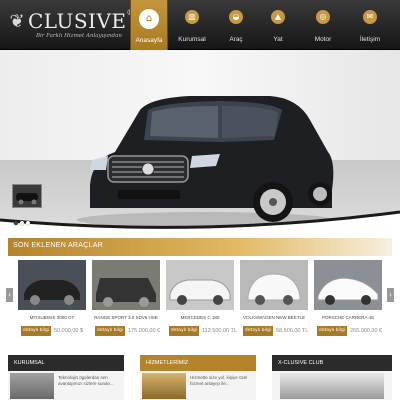  I want to click on contact-icon: ✉, so click(370, 17).